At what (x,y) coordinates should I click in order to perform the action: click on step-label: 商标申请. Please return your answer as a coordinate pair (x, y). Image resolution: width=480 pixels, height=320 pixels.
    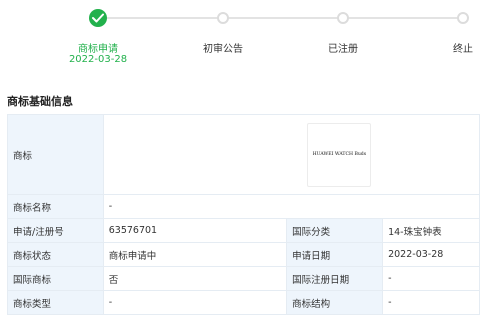
    Looking at the image, I should click on (98, 49).